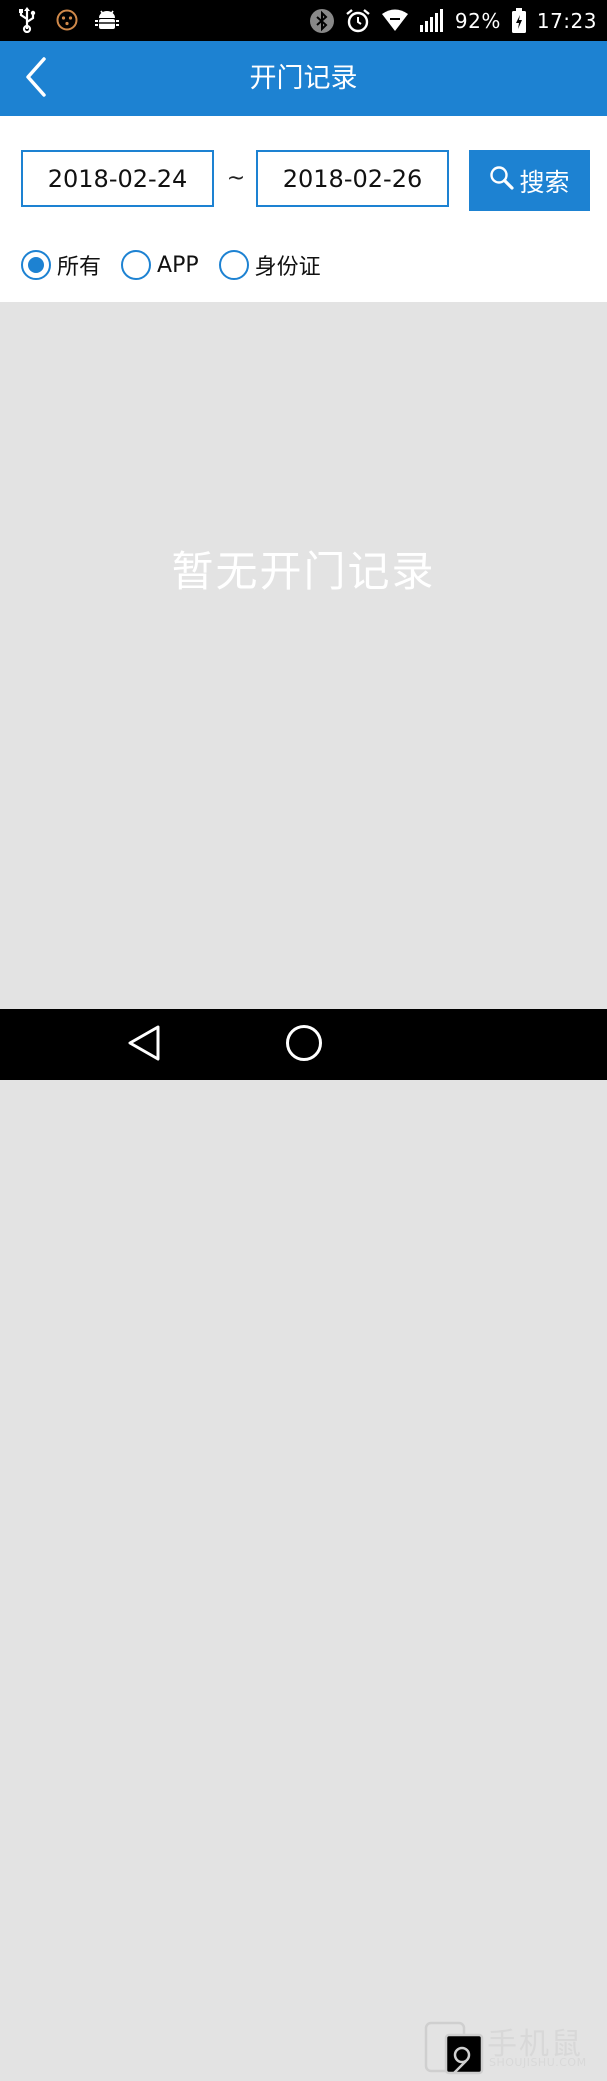 The image size is (607, 2081). I want to click on radio-option-app: APP, so click(160, 265).